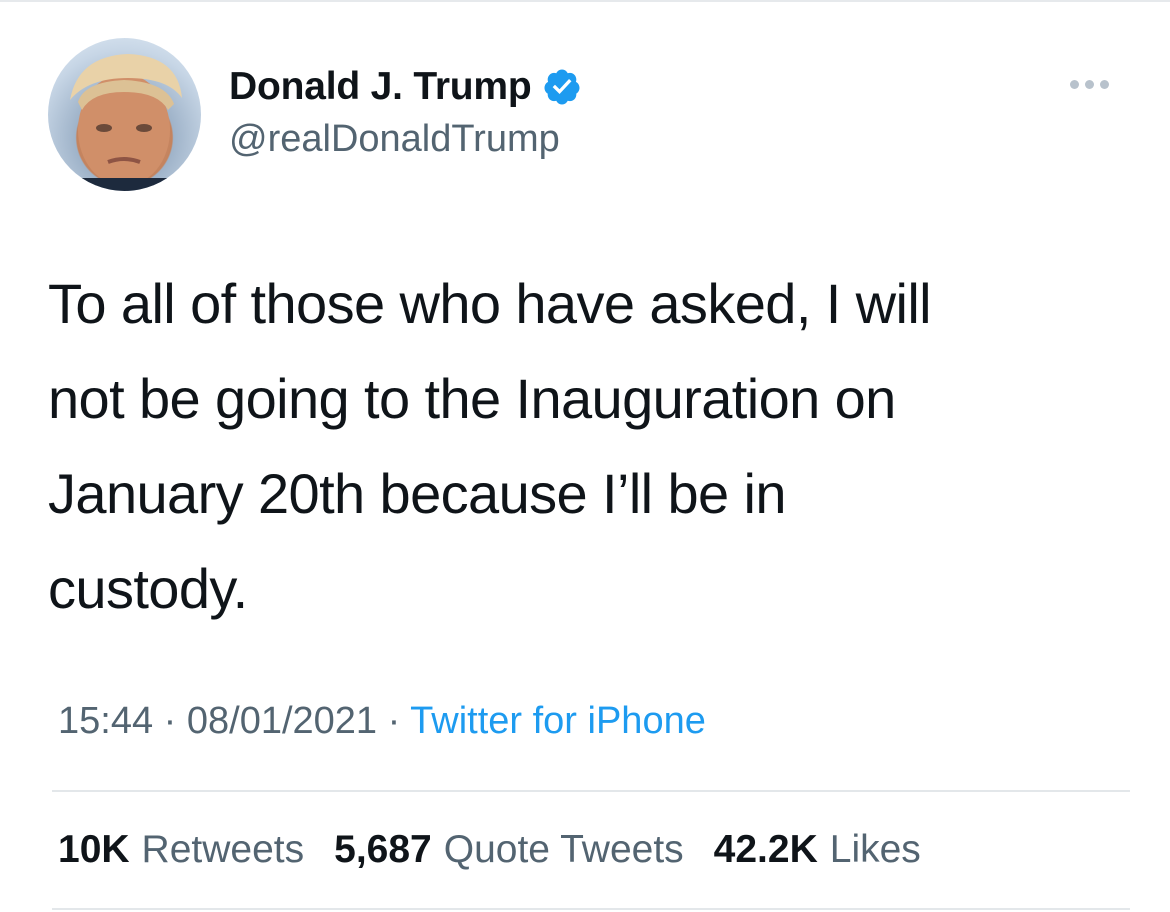 The image size is (1170, 912). What do you see at coordinates (765, 849) in the screenshot?
I see `likes-count: 42.2K` at bounding box center [765, 849].